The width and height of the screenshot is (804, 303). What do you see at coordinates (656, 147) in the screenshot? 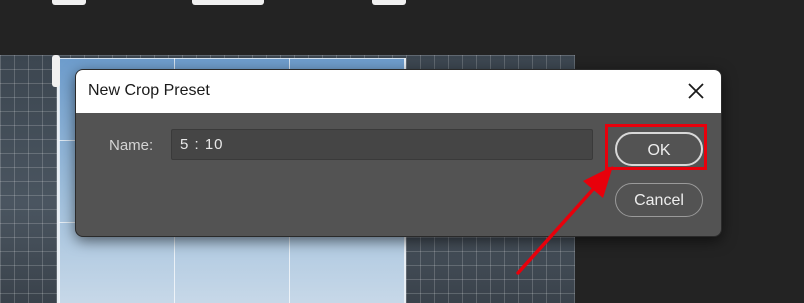
I see `annotation-highlight-box` at bounding box center [656, 147].